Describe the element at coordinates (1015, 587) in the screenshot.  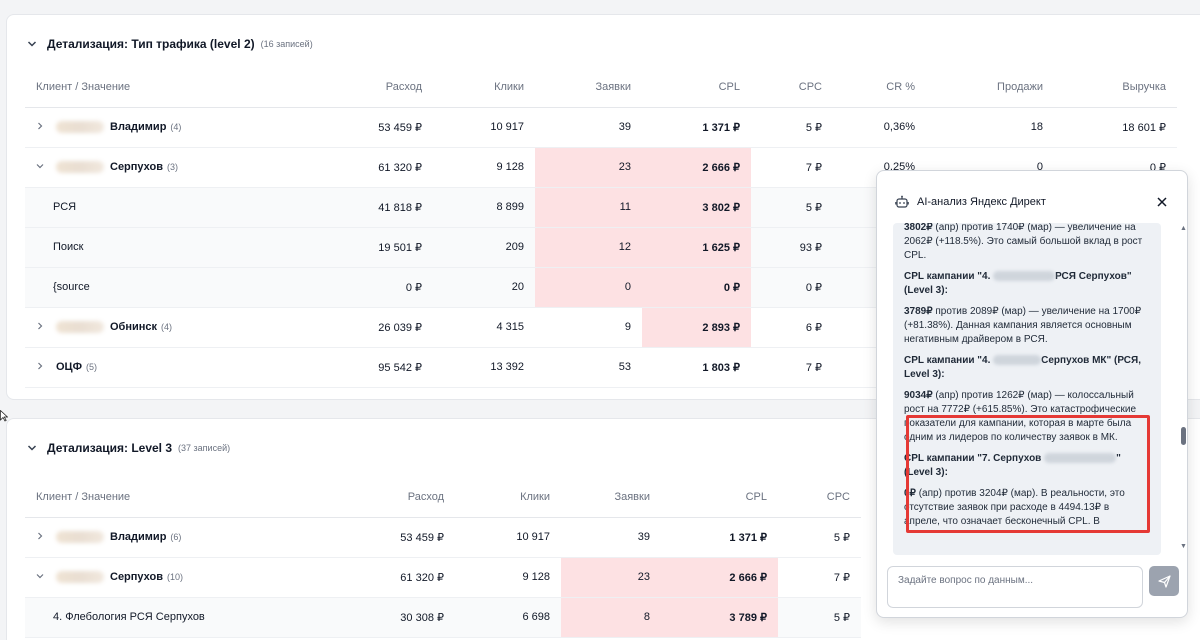
I see `question-input` at that location.